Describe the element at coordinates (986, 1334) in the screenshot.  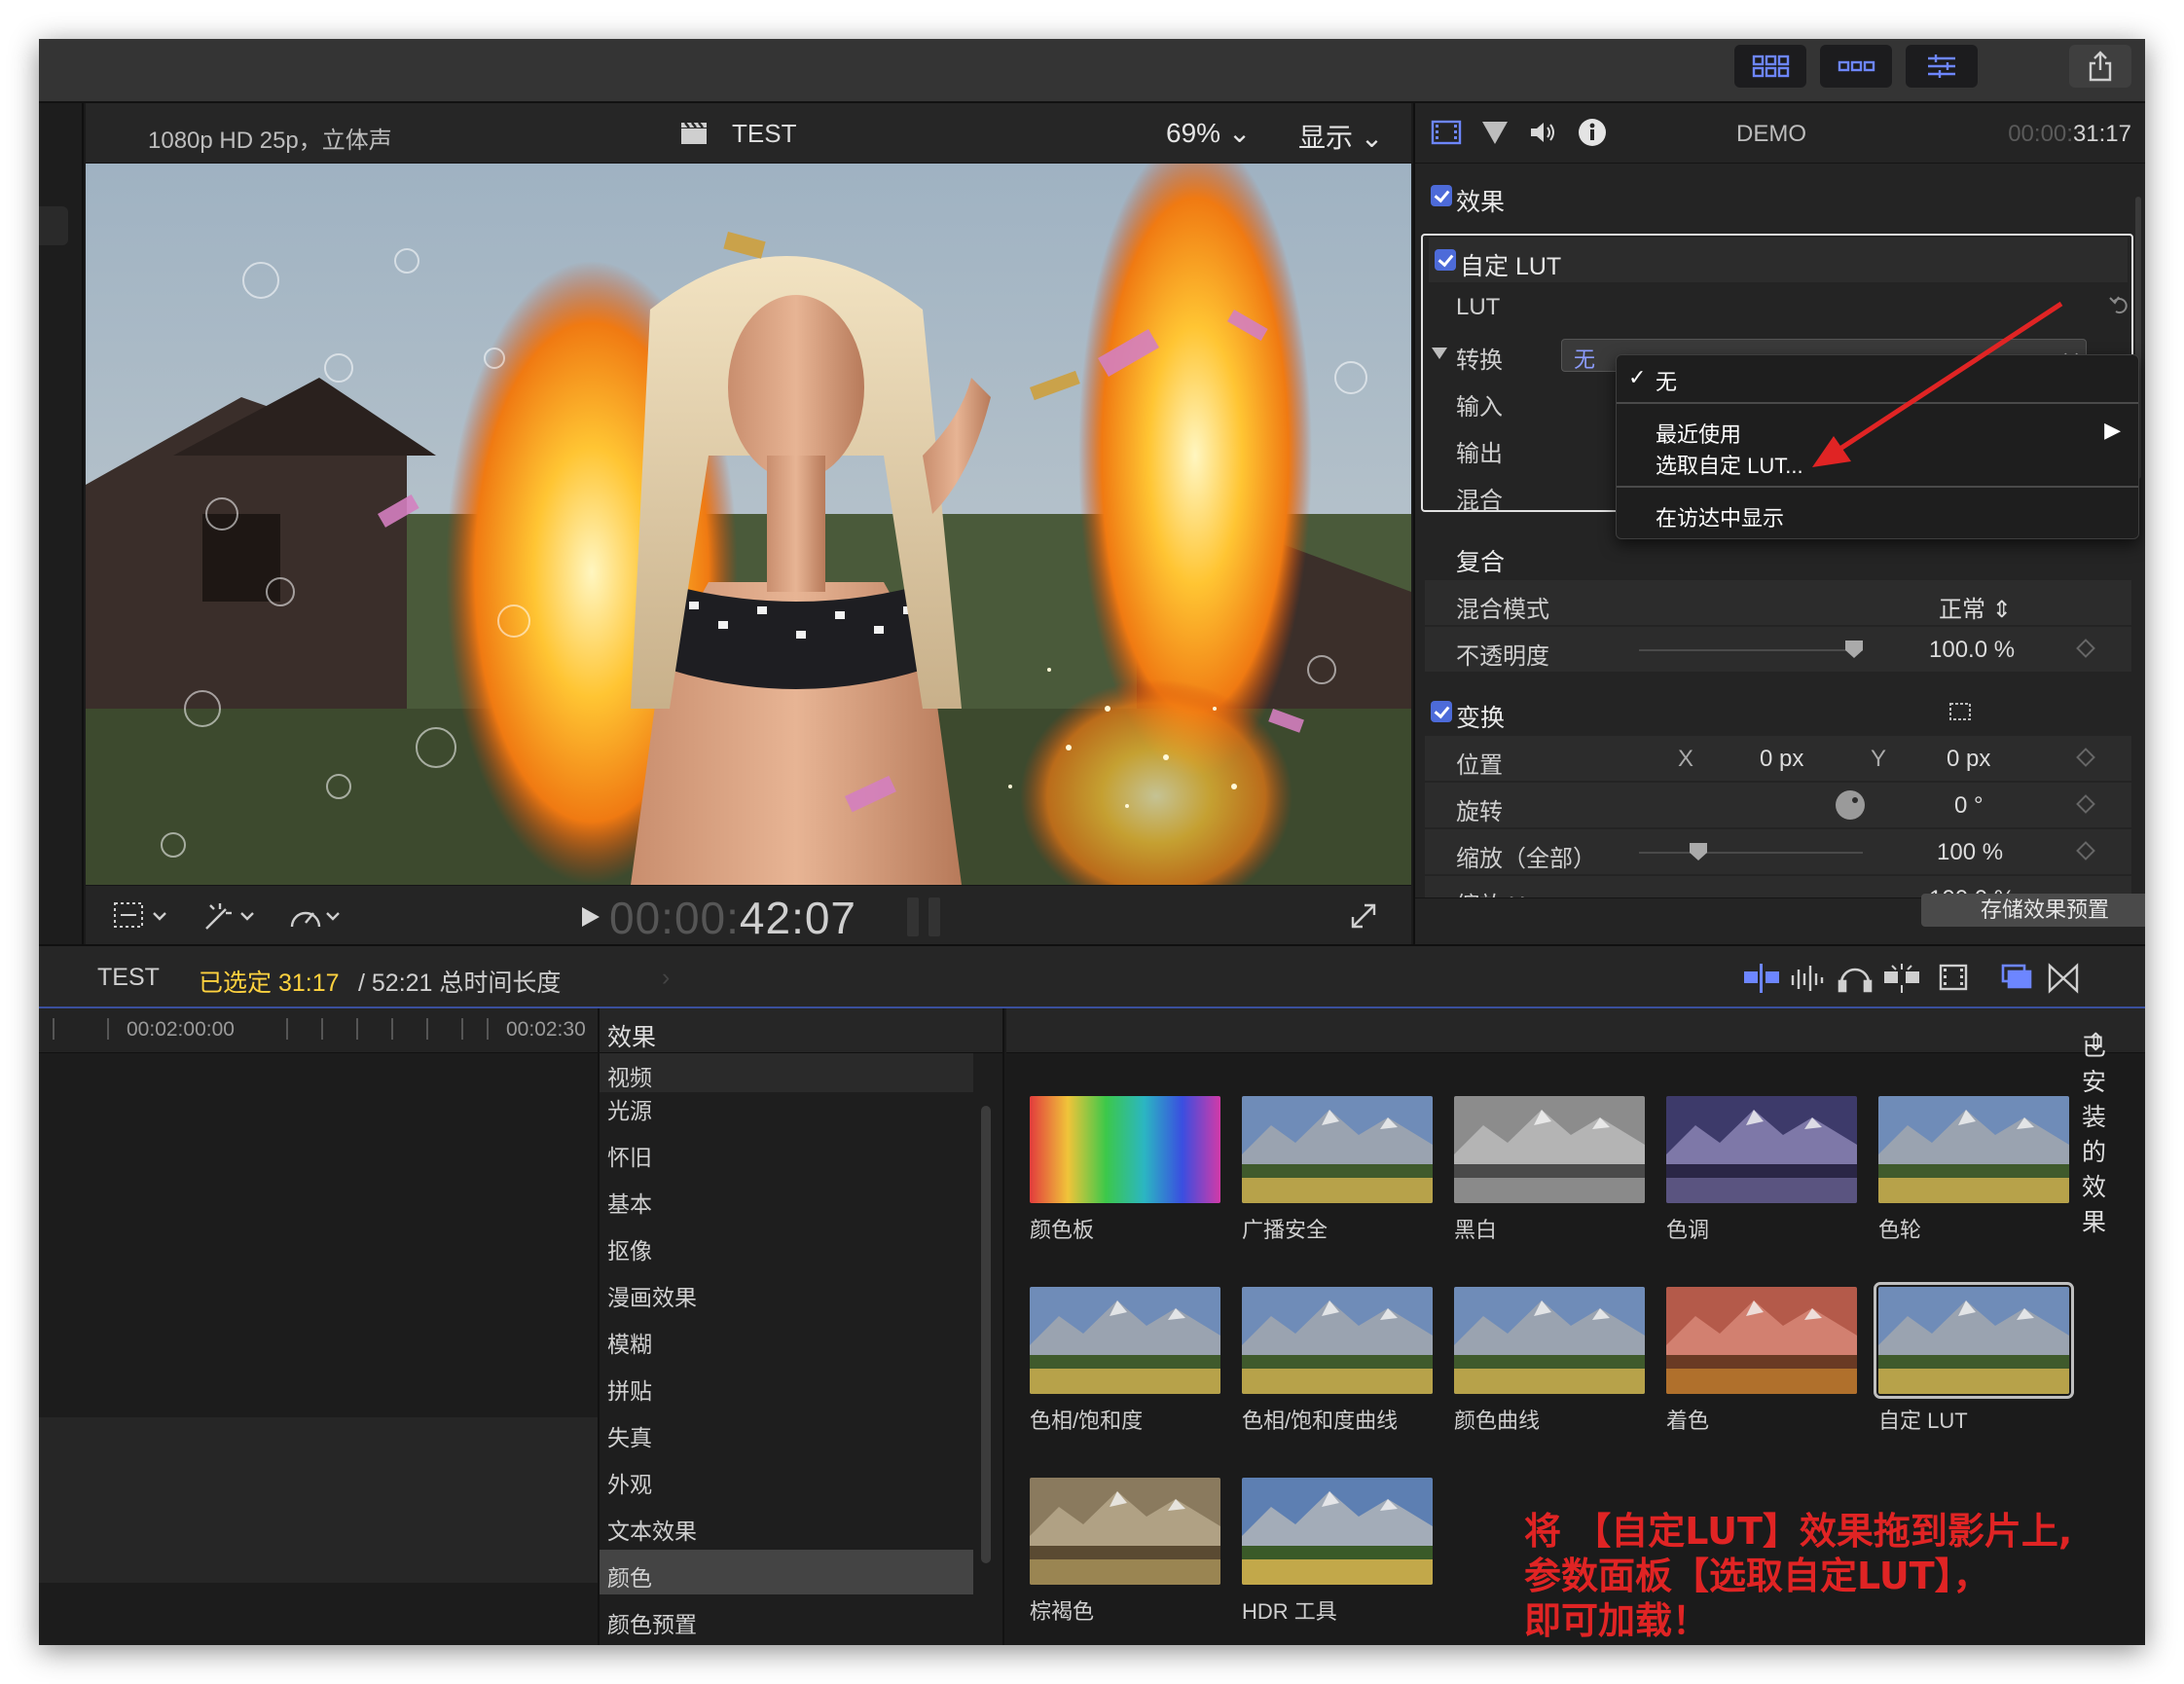
I see `category-scrollbar` at that location.